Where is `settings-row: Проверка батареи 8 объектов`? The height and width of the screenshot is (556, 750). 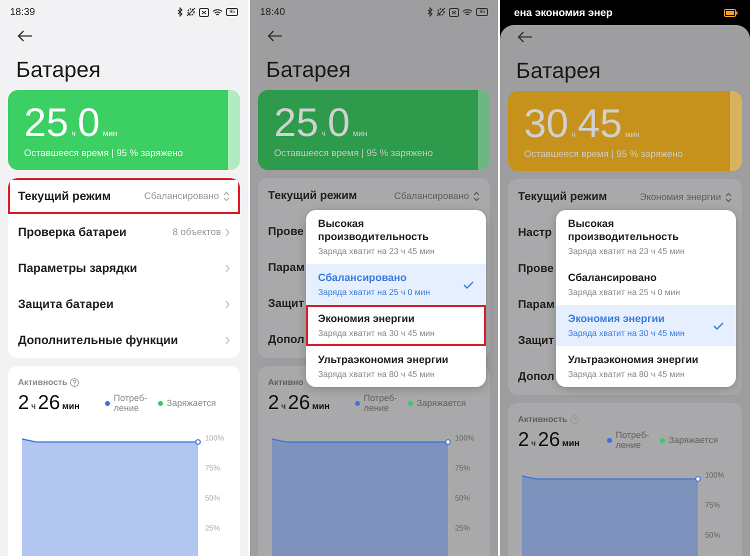 settings-row: Проверка батареи 8 объектов is located at coordinates (124, 232).